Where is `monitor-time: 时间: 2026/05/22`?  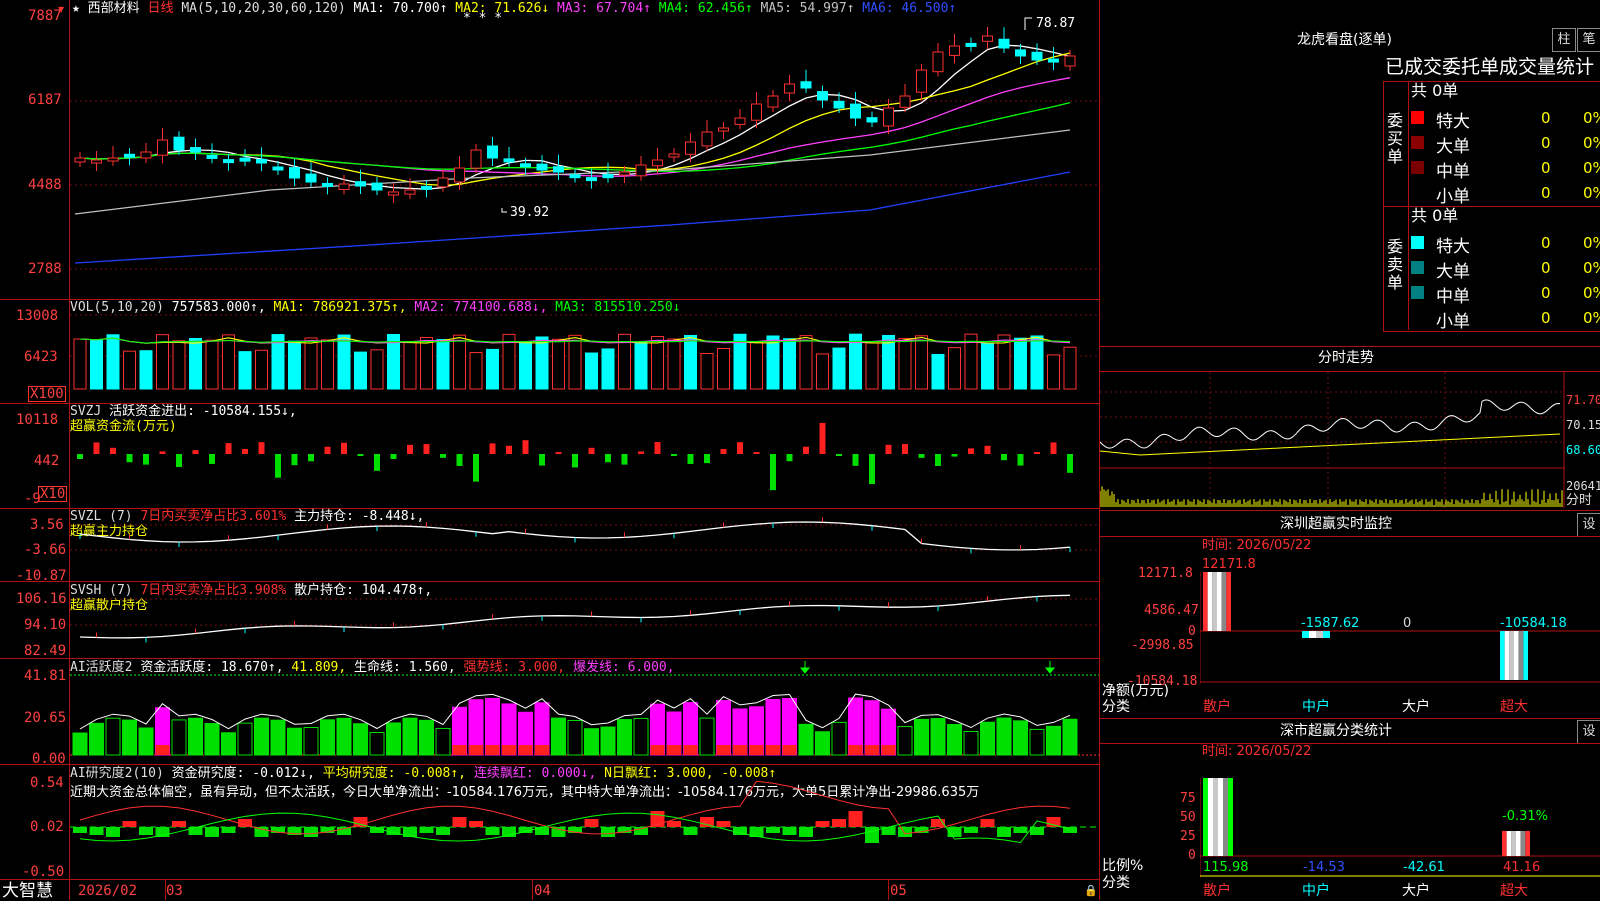 monitor-time: 时间: 2026/05/22 is located at coordinates (1257, 545).